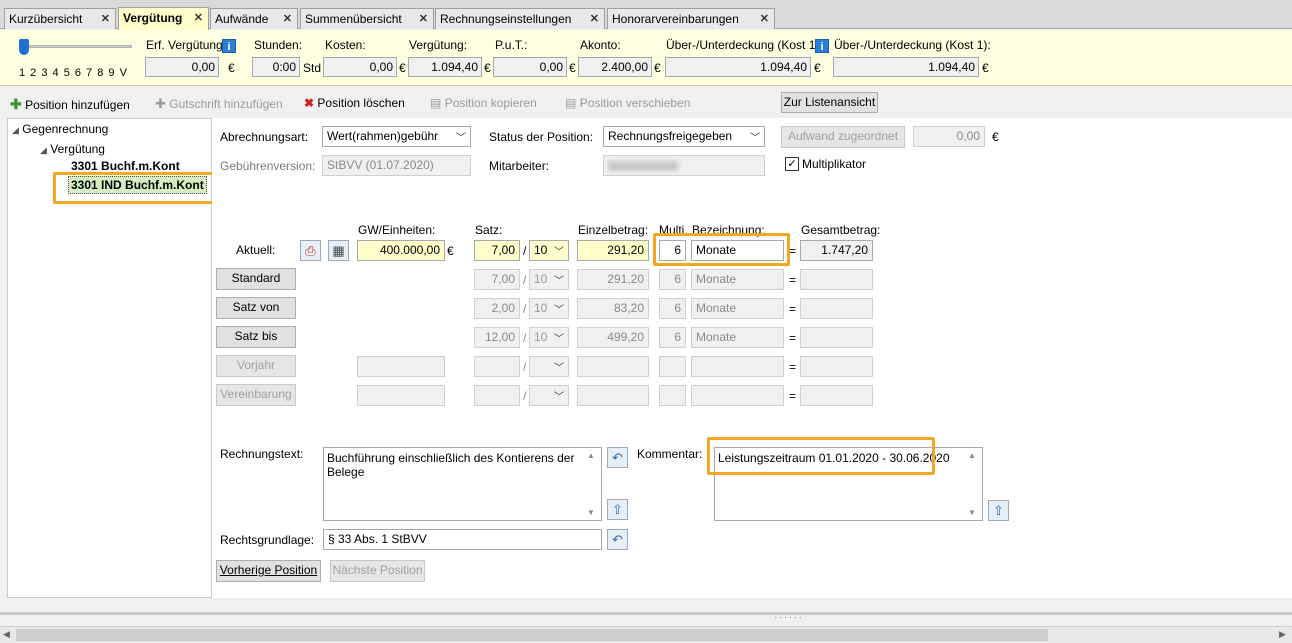 This screenshot has width=1292, height=643. What do you see at coordinates (438, 45) in the screenshot?
I see `verguetung-label: Vergütung:` at bounding box center [438, 45].